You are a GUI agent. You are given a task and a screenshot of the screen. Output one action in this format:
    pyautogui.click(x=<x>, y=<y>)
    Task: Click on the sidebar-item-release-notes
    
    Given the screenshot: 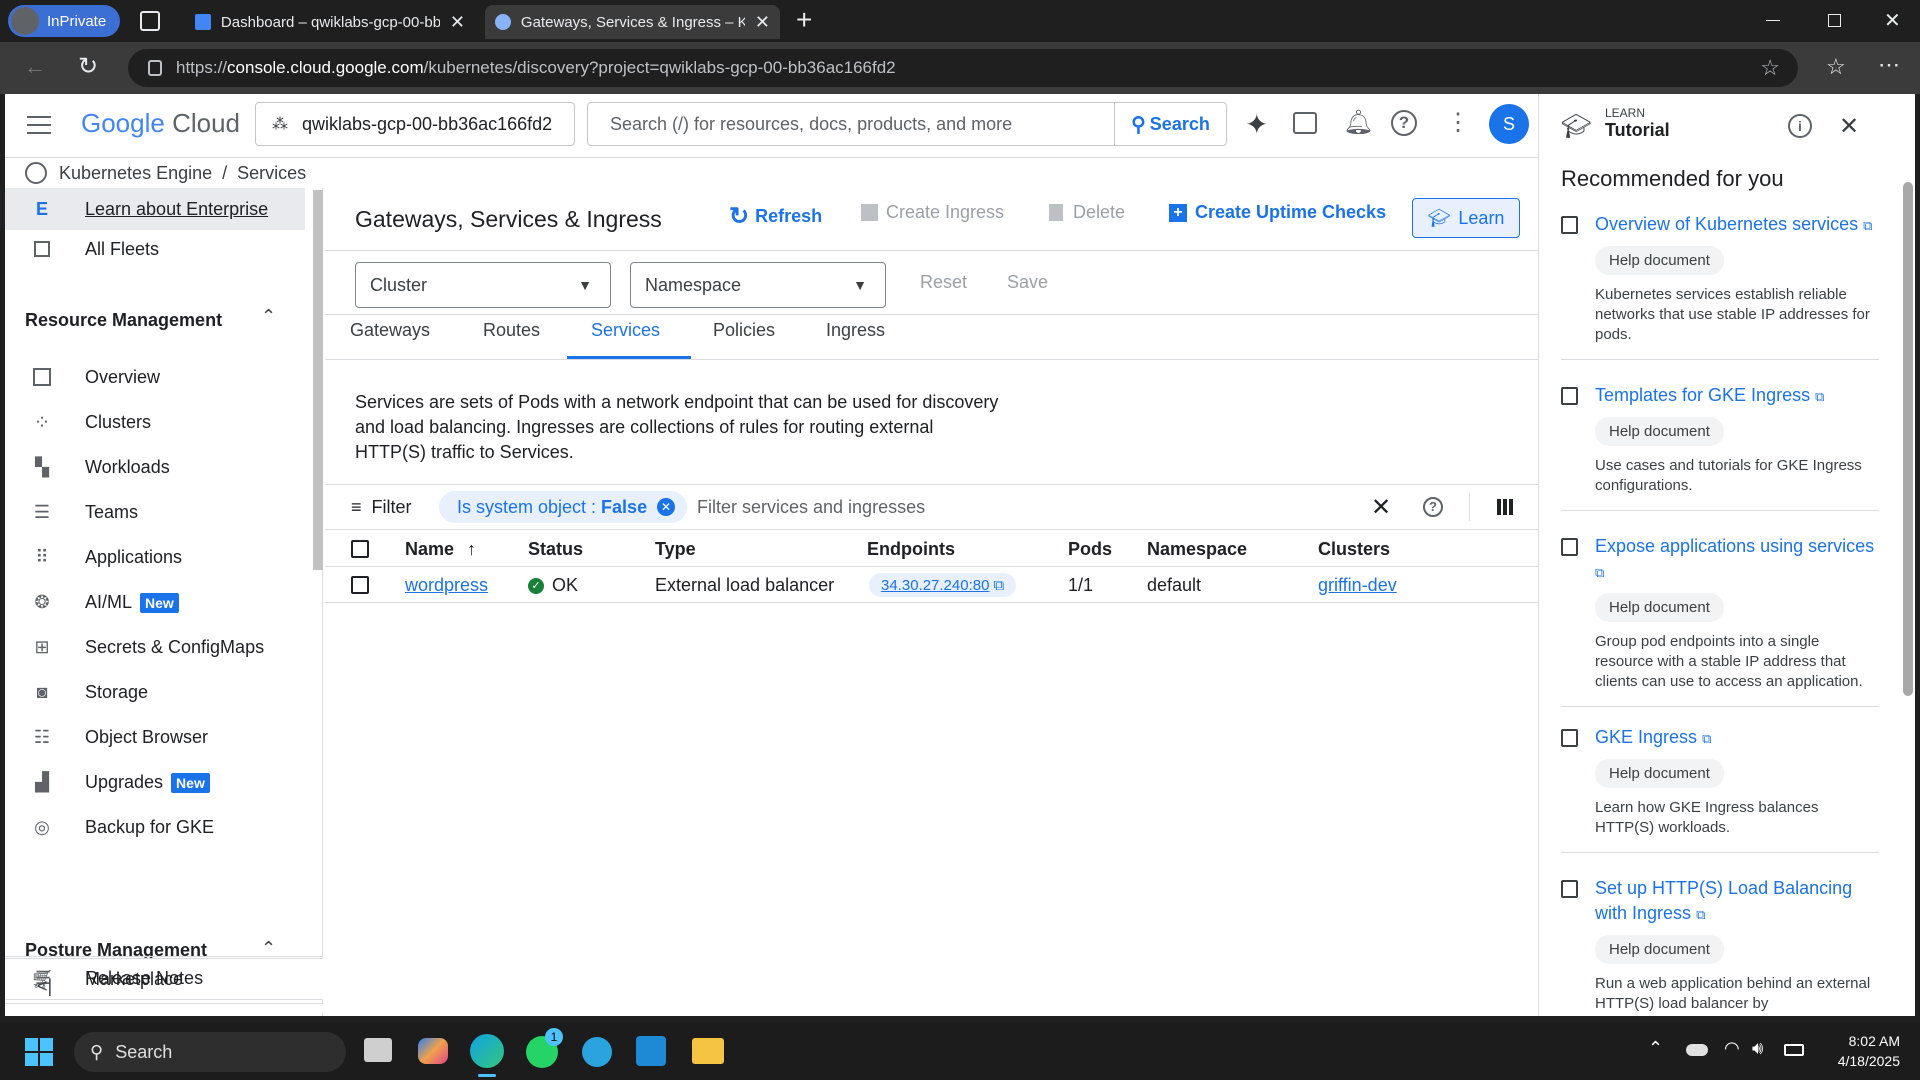 What is the action you would take?
    pyautogui.click(x=164, y=1008)
    